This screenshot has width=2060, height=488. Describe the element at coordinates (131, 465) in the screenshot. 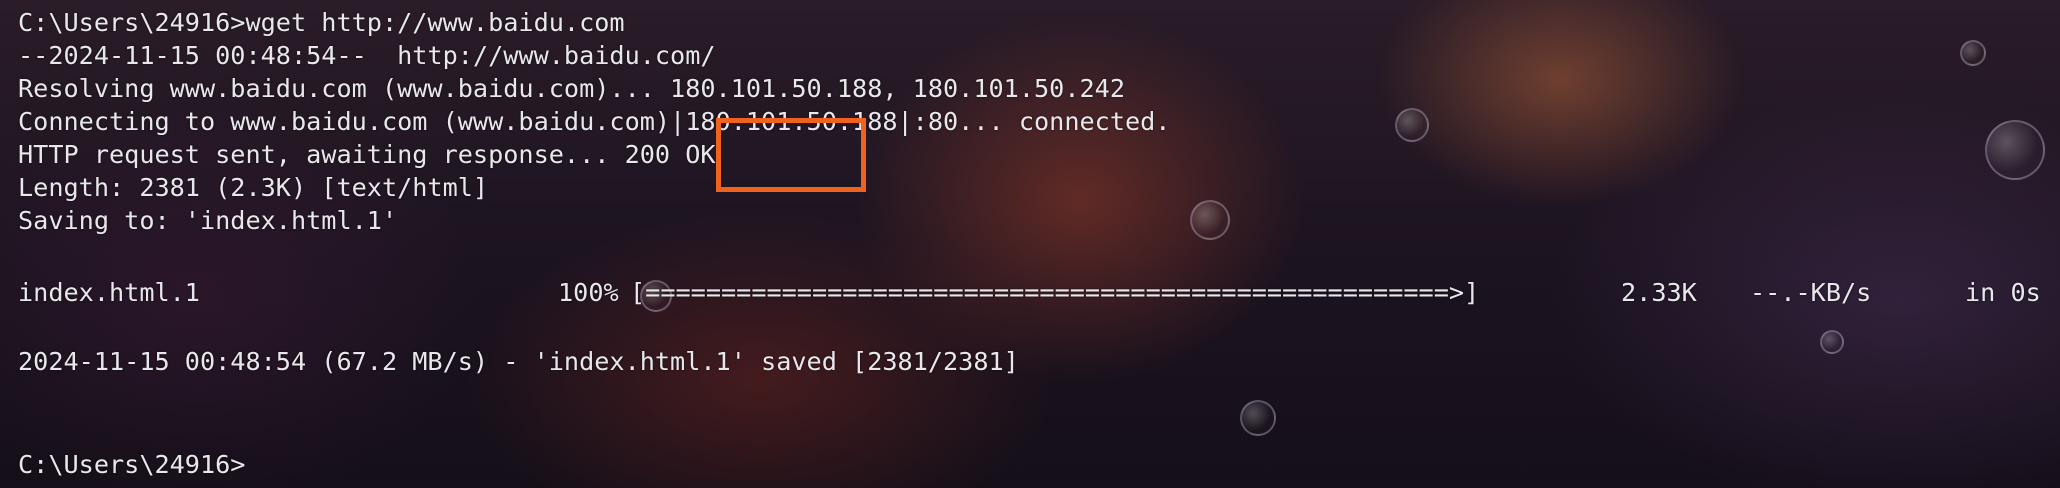

I see `command-prompt: C:\Users\24916>` at that location.